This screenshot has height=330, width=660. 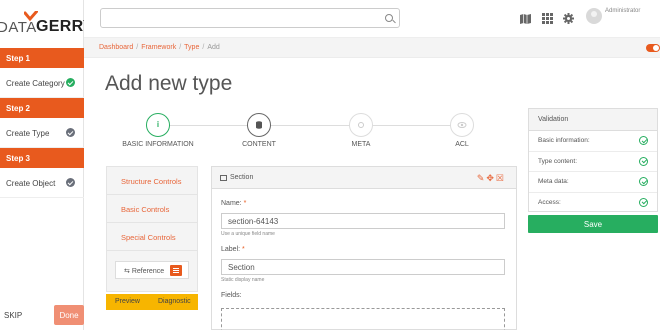 I want to click on step-label: Create Type, so click(x=28, y=133).